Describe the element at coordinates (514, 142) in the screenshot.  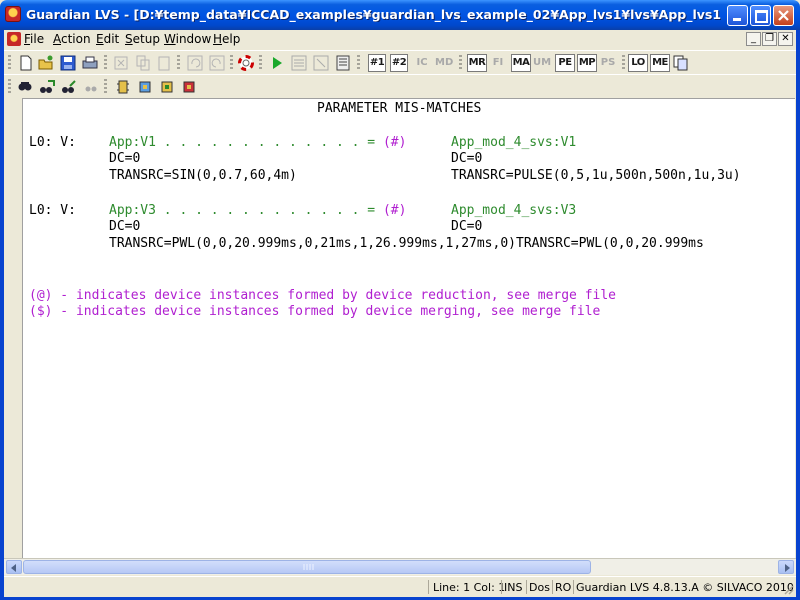
I see `right-device: App_mod_4_svs:V1` at that location.